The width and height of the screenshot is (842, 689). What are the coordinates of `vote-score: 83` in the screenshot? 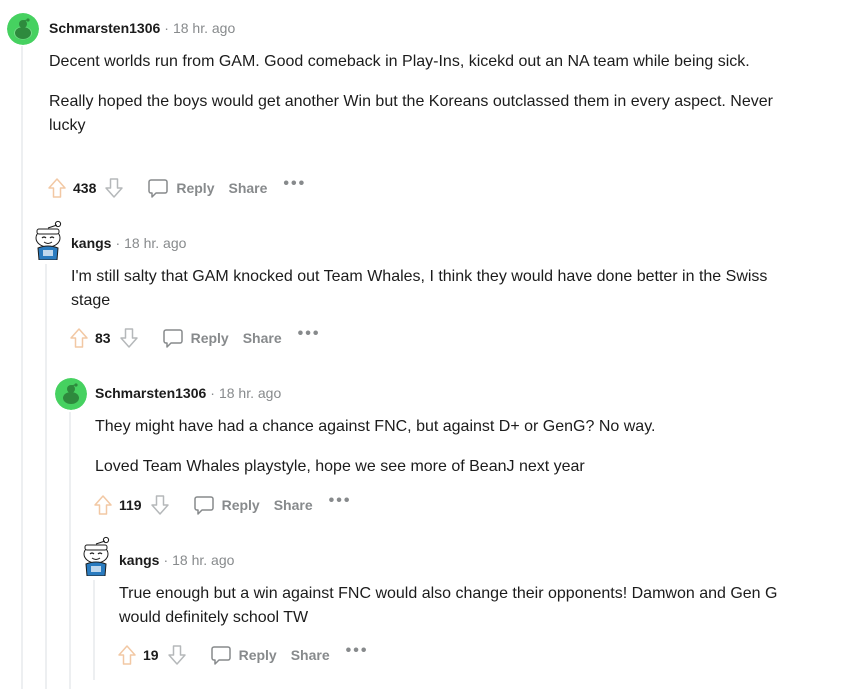 It's located at (103, 338).